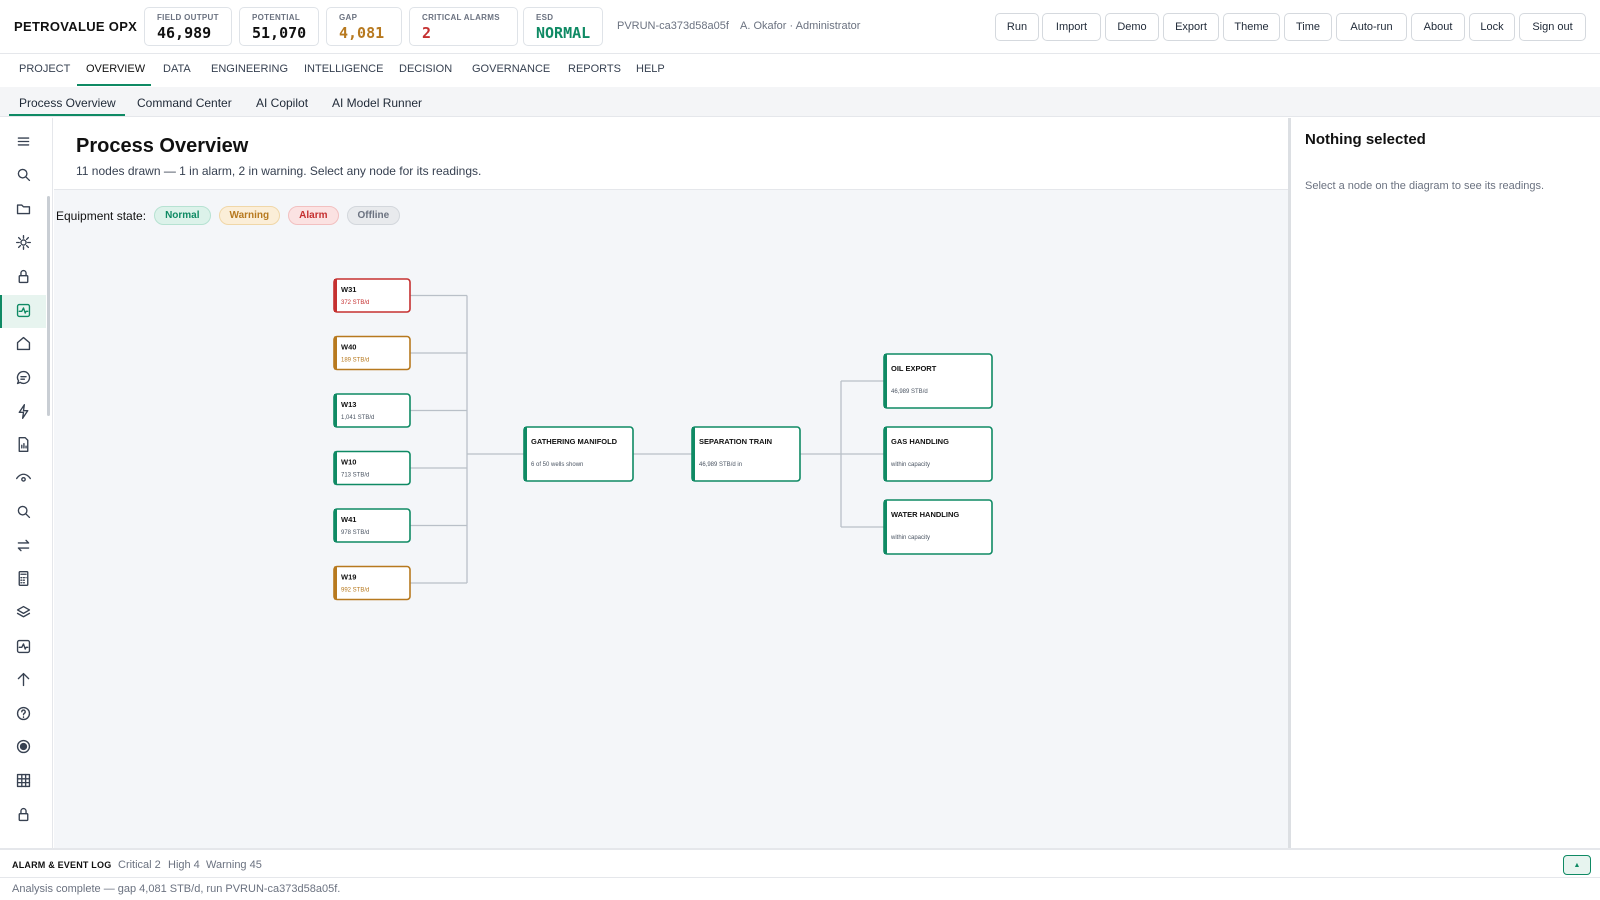 This screenshot has height=900, width=1600. I want to click on well-node-w40: W40 189 STB/d, so click(372, 353).